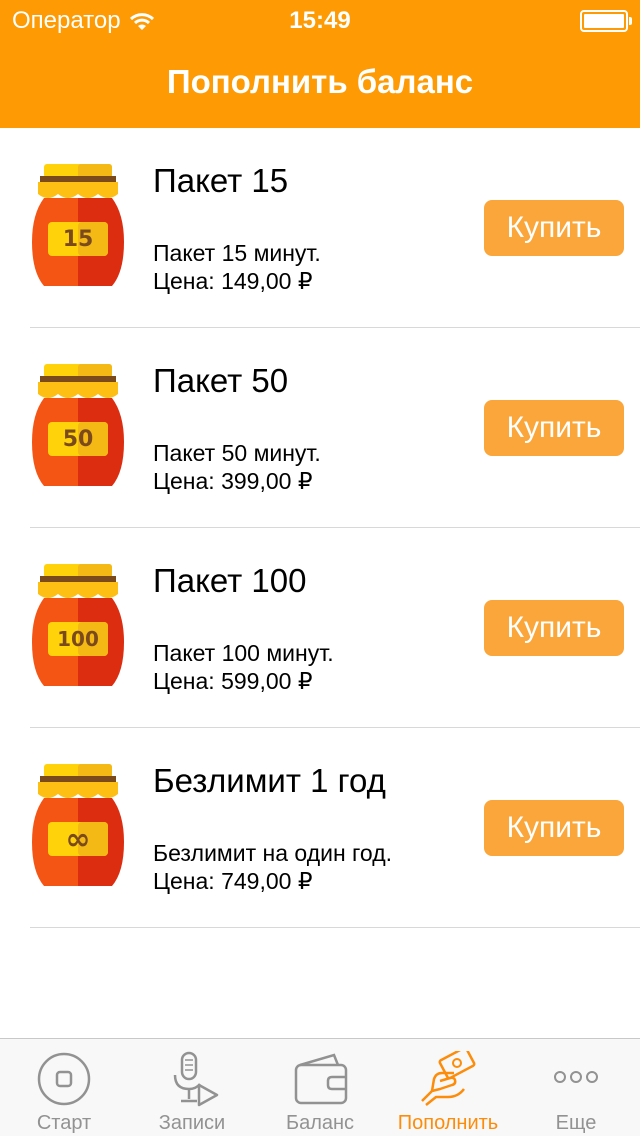  Describe the element at coordinates (320, 81) in the screenshot. I see `page-title: Пополнить баланс` at that location.